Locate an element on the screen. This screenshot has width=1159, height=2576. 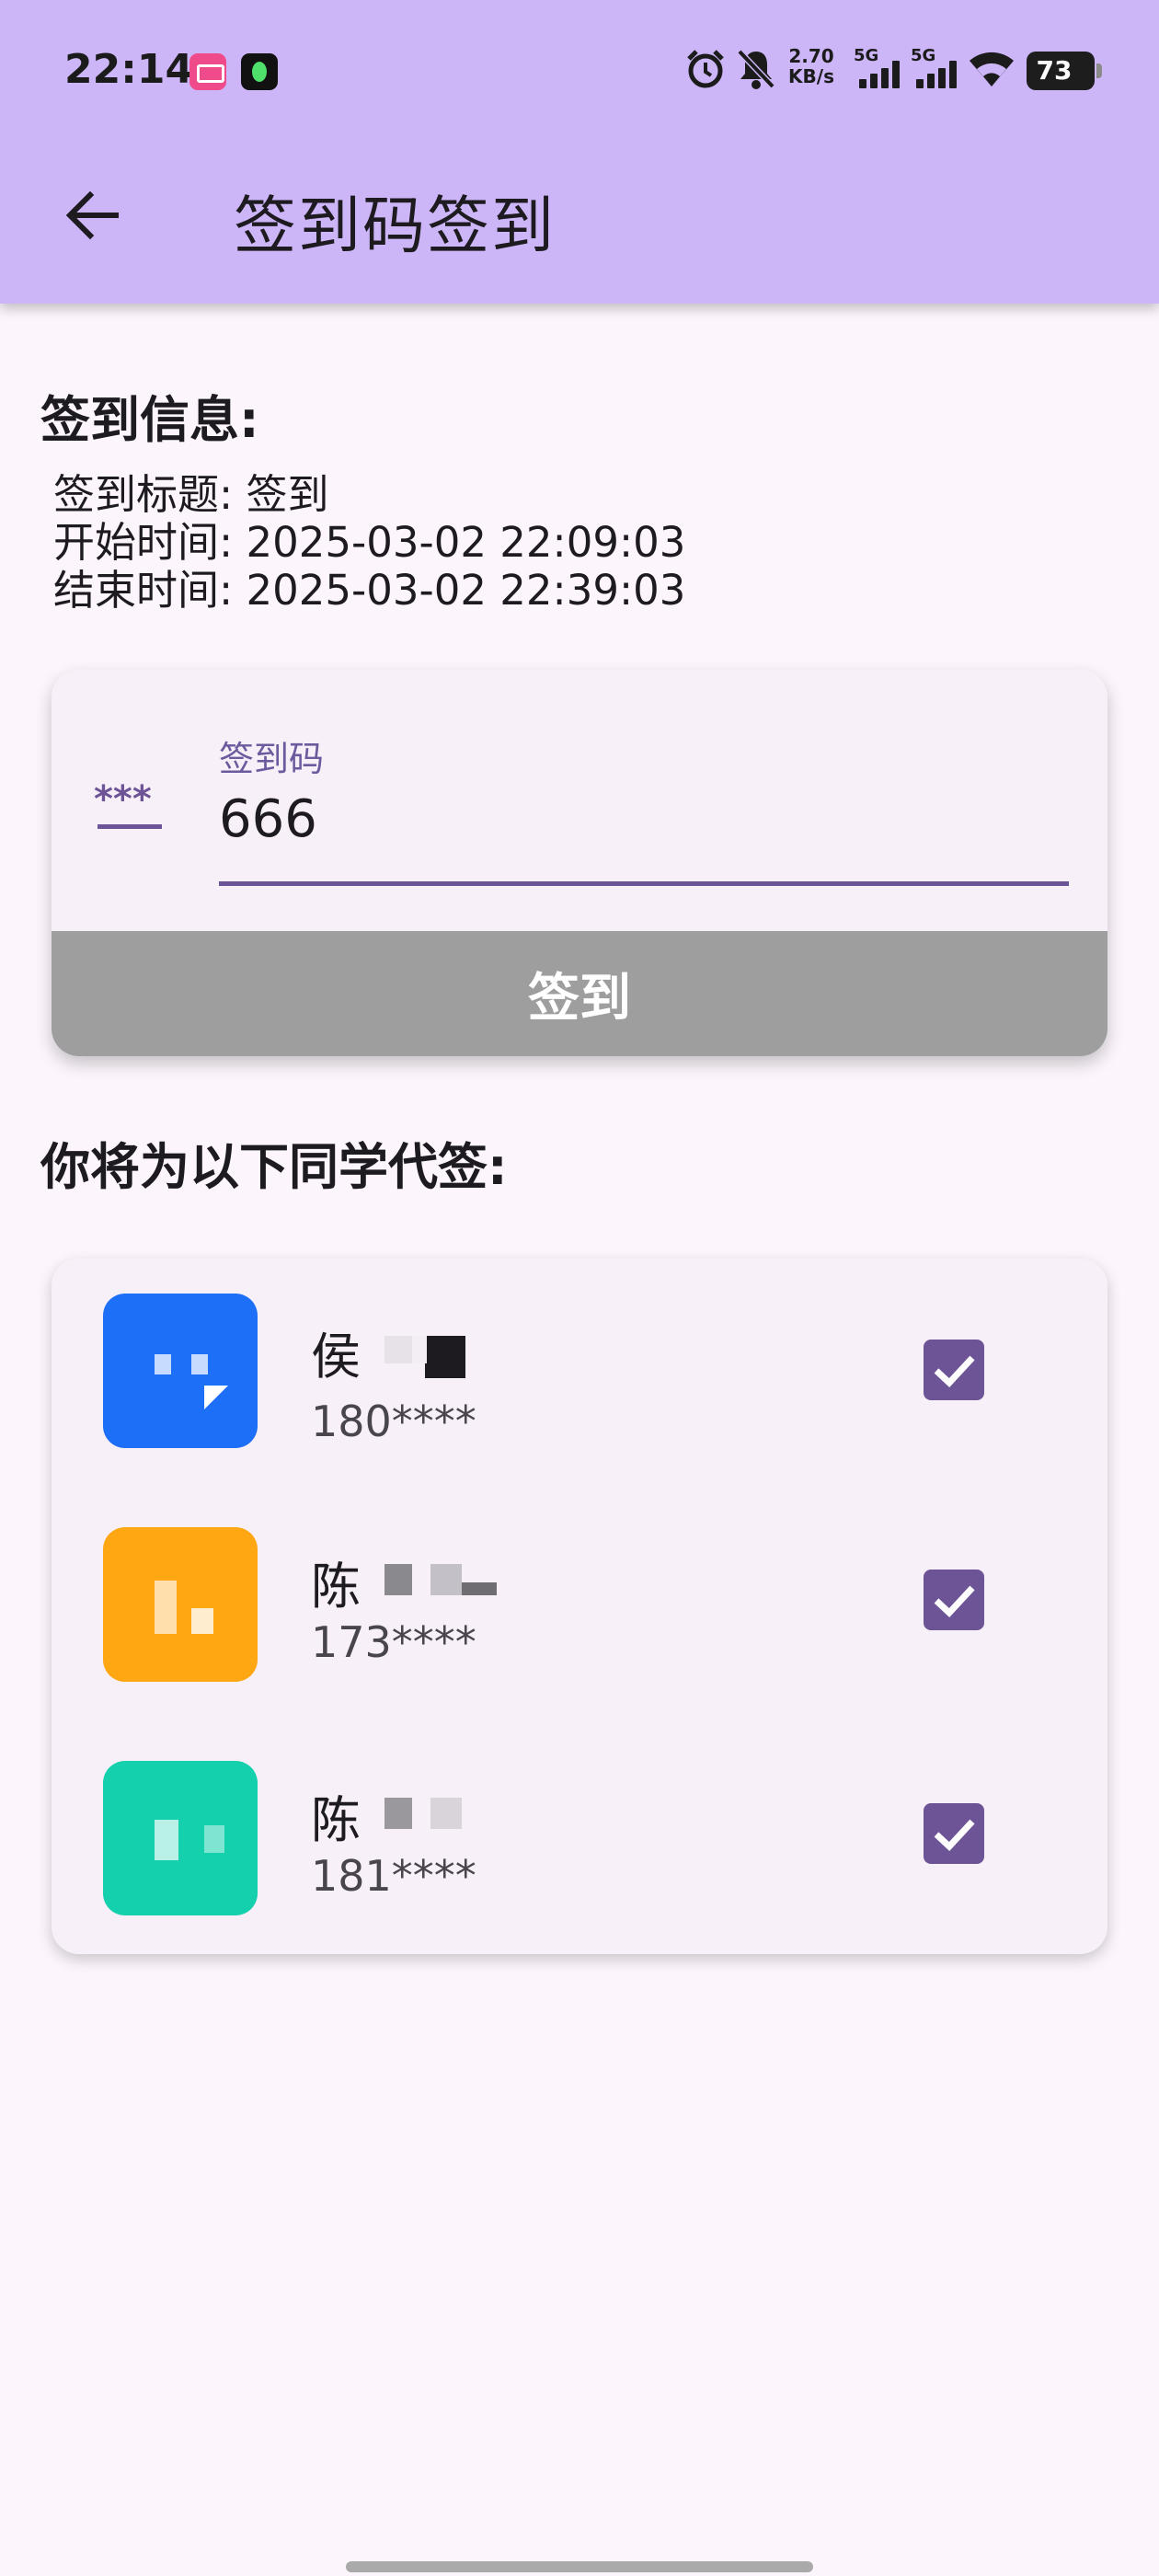
page-title: 签到码签到 is located at coordinates (395, 226).